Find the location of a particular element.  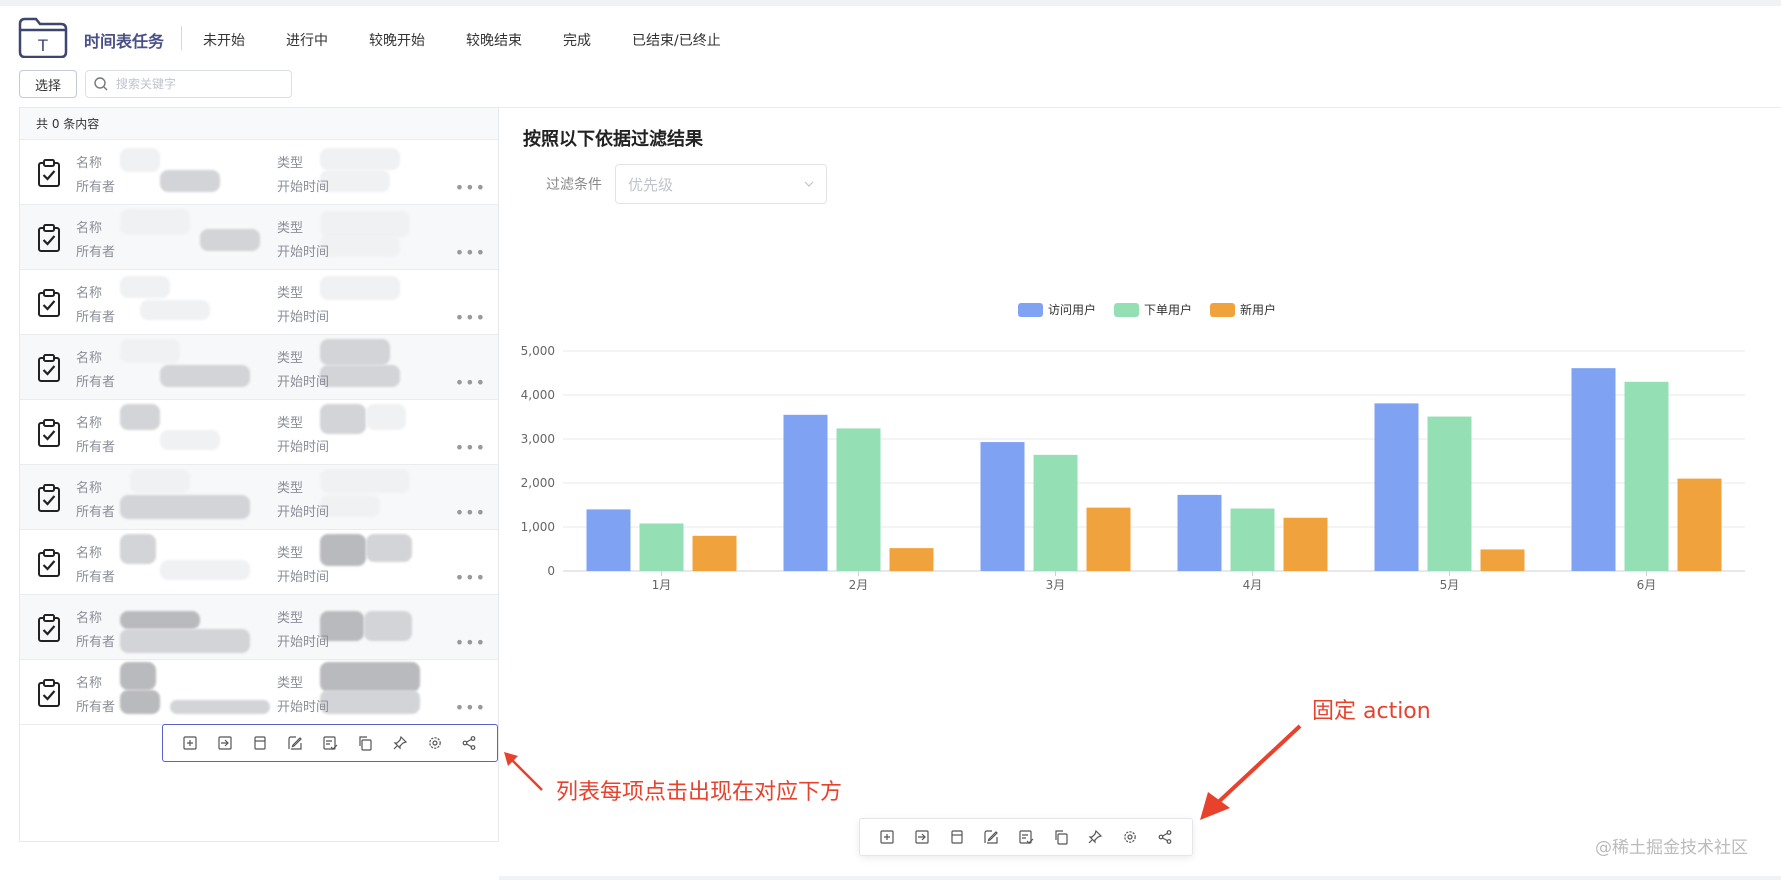

select-button: 选择 is located at coordinates (48, 84).